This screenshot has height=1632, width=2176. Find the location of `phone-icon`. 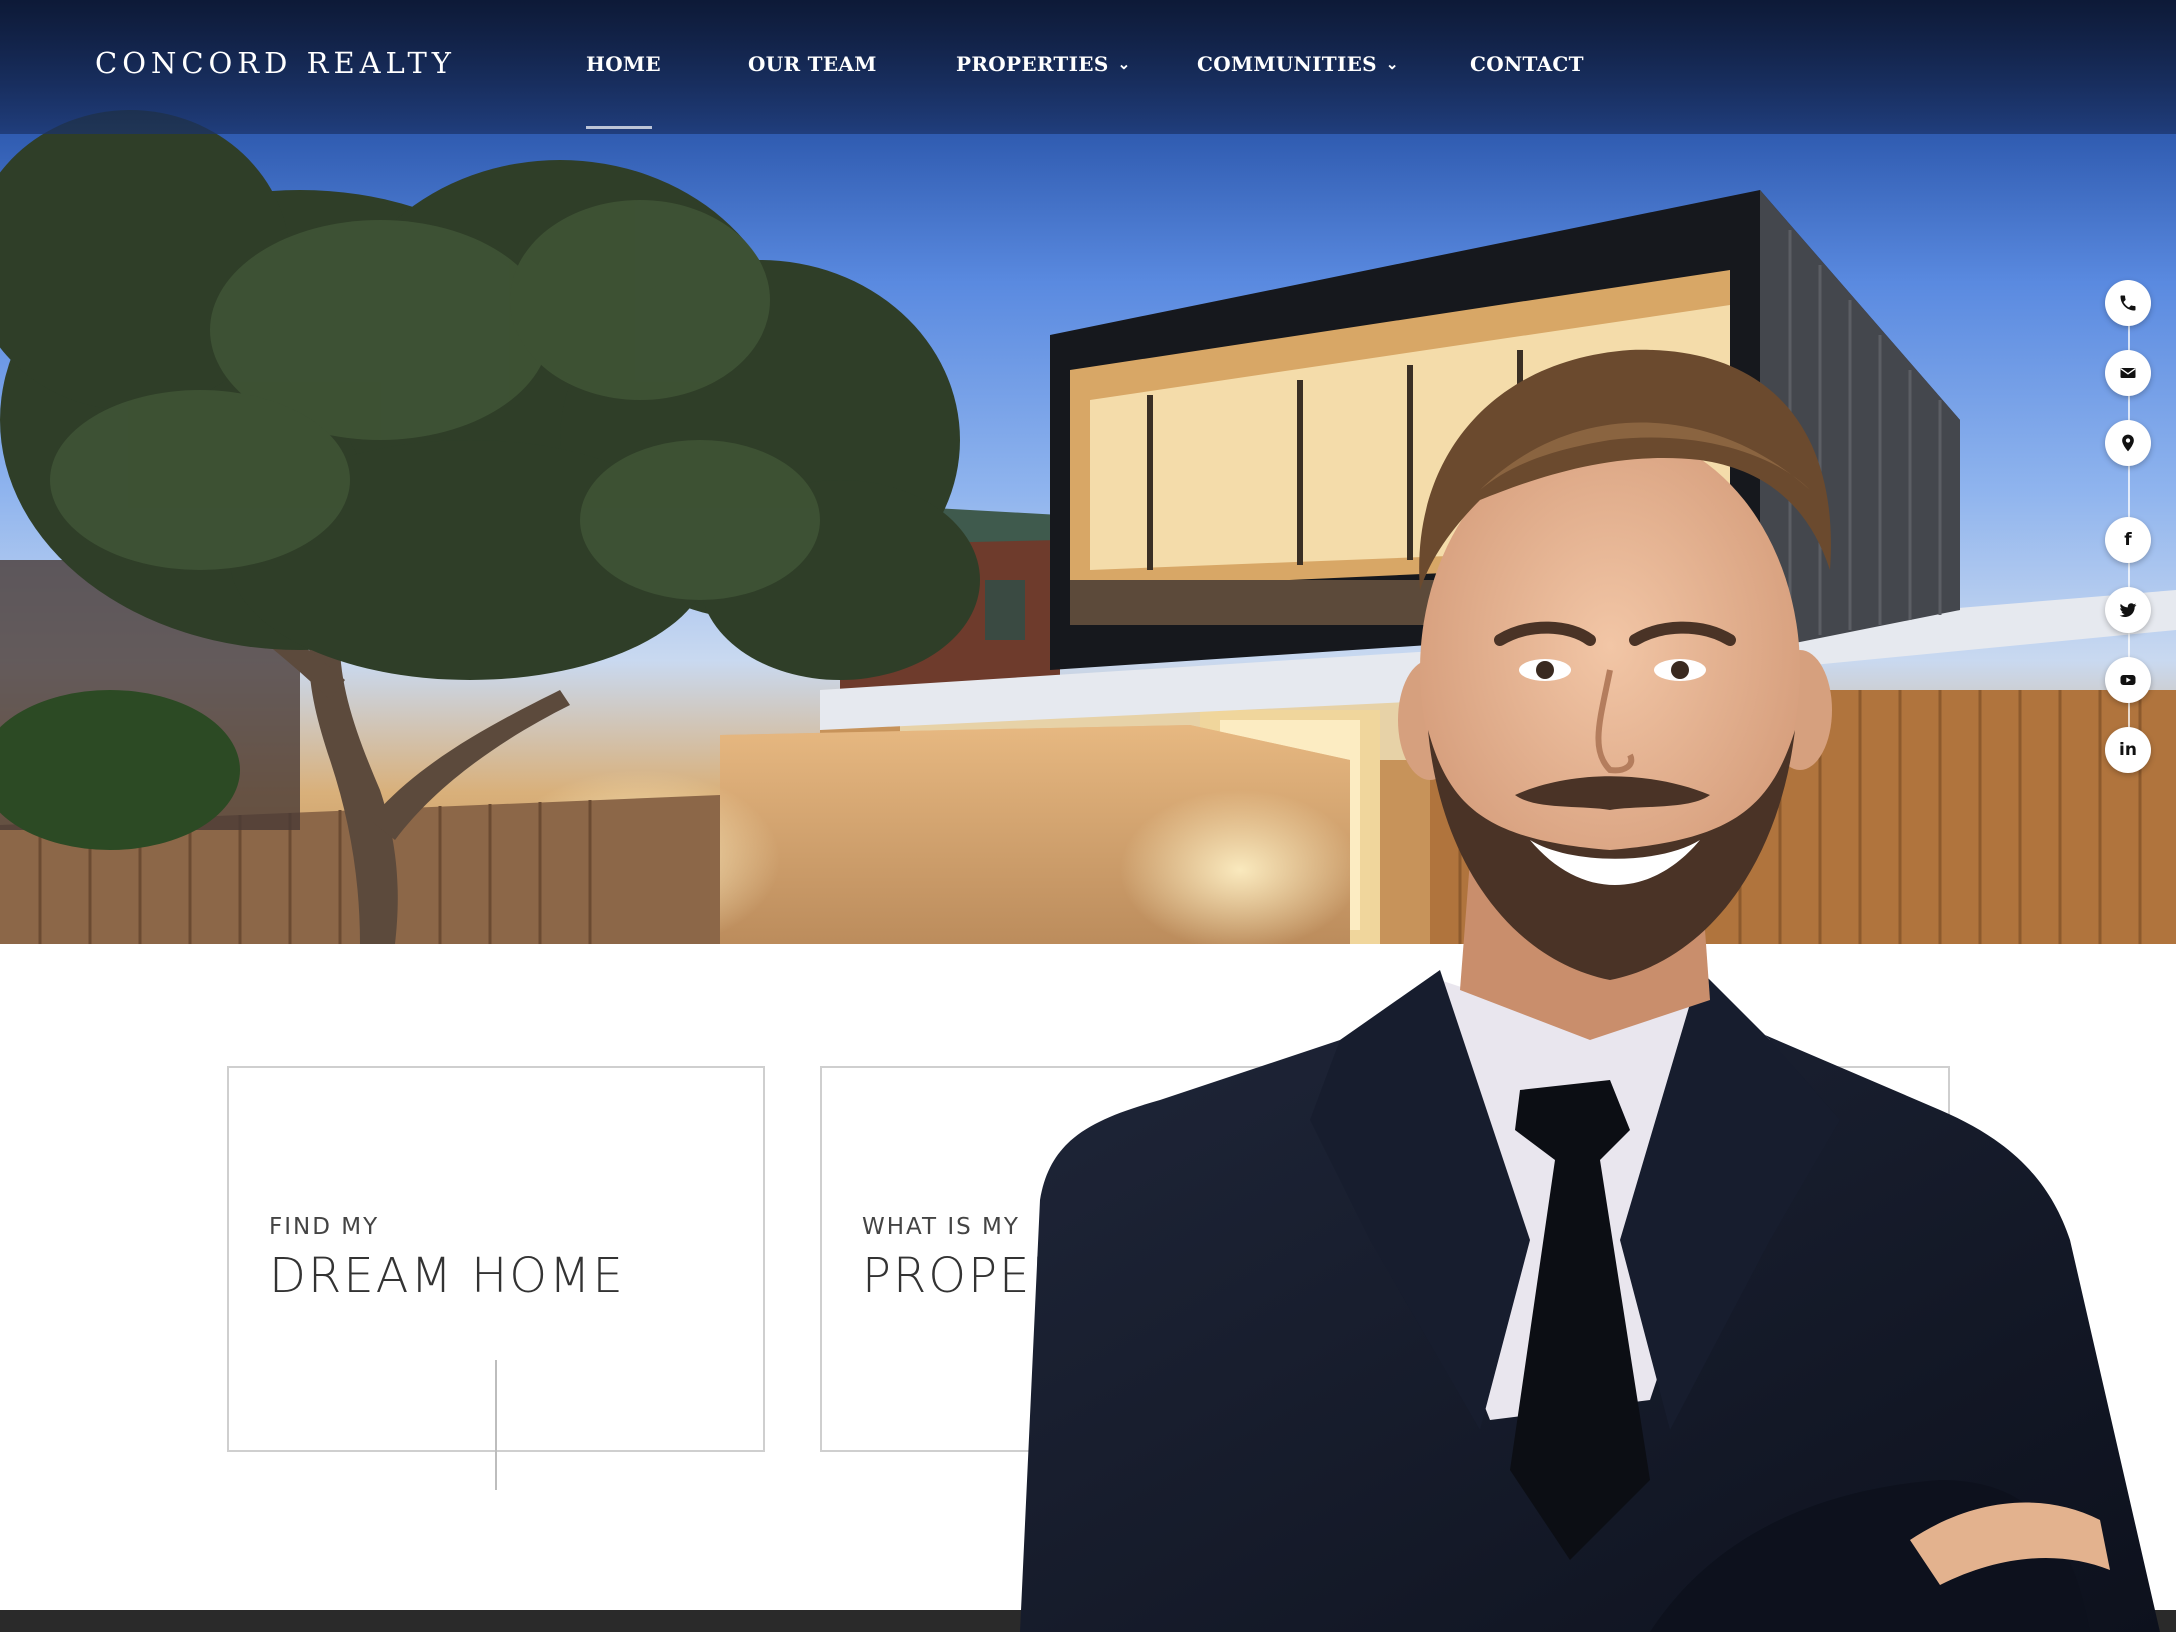

phone-icon is located at coordinates (2128, 303).